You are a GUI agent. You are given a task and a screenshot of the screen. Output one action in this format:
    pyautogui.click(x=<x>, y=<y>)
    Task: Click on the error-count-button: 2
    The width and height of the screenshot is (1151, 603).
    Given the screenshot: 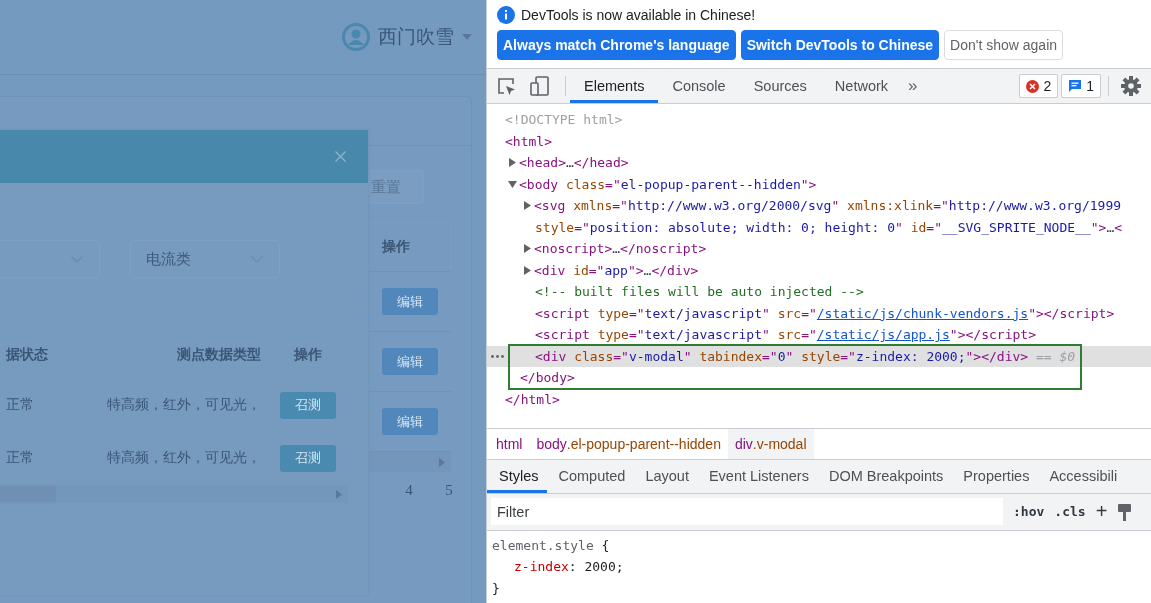 What is the action you would take?
    pyautogui.click(x=1039, y=86)
    